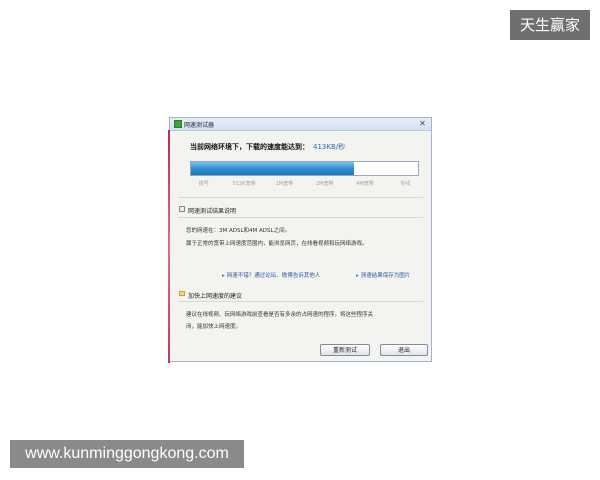 The width and height of the screenshot is (600, 480). I want to click on speedup-section-title: 加快上网速度的建议, so click(211, 295).